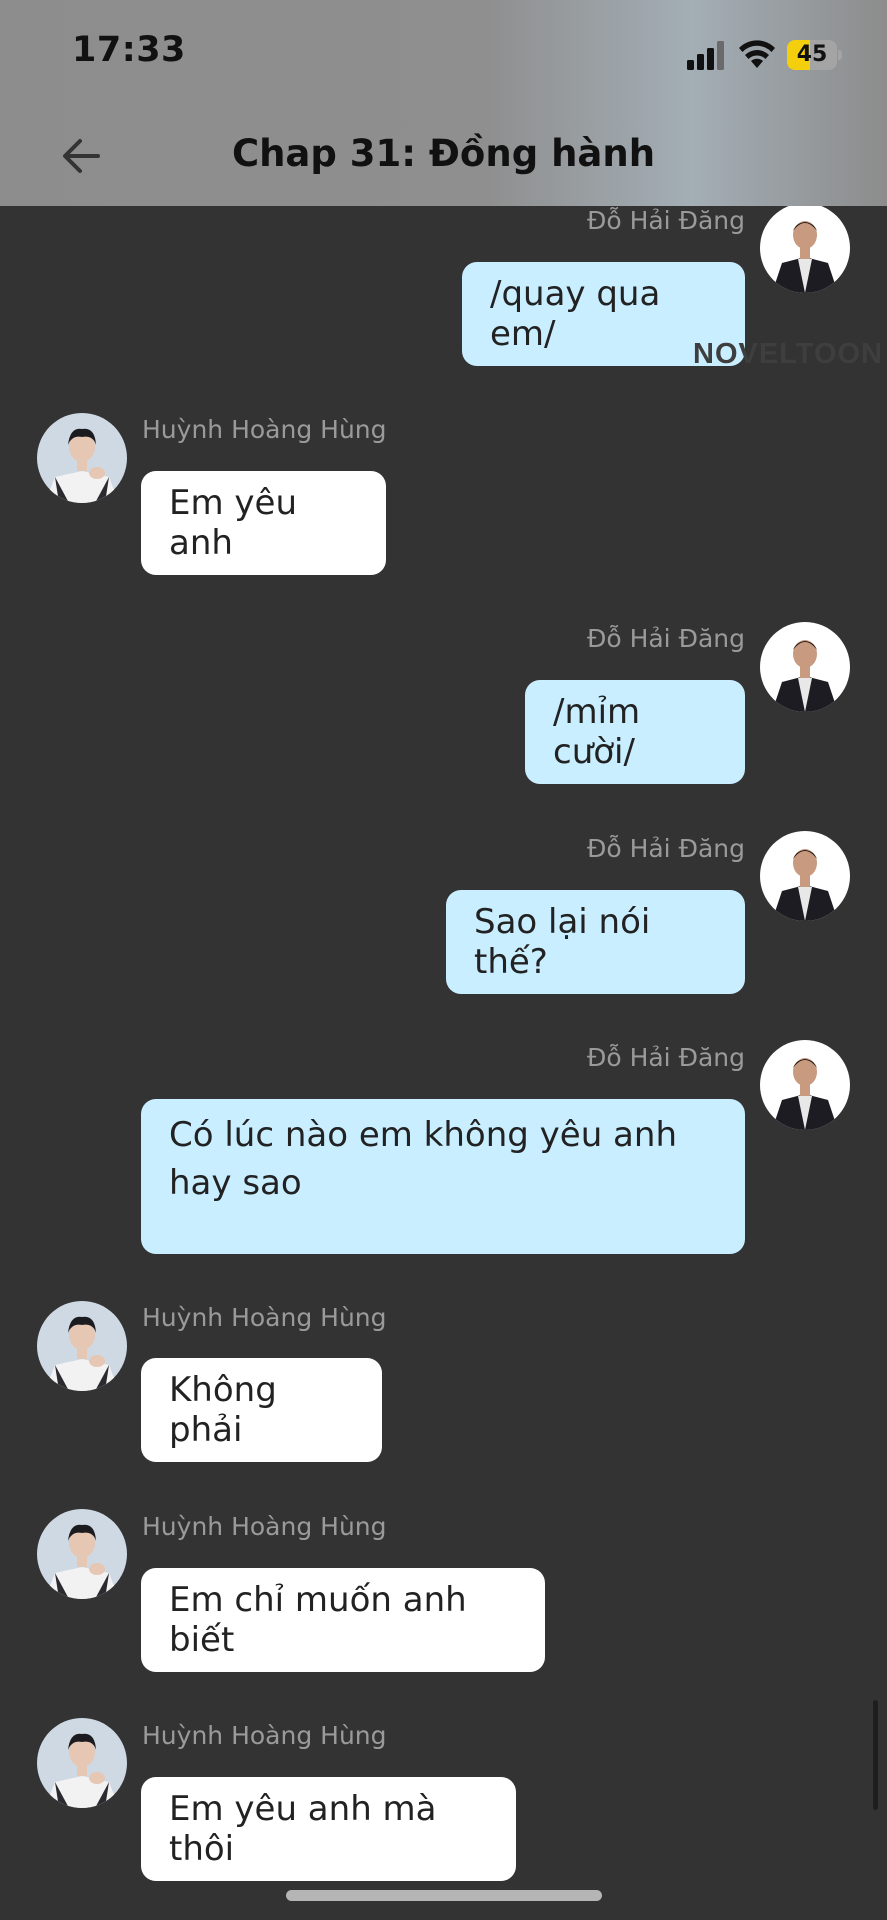 The height and width of the screenshot is (1920, 887). What do you see at coordinates (303, 1829) in the screenshot?
I see `message-text: Em yêu anh mà thôi` at bounding box center [303, 1829].